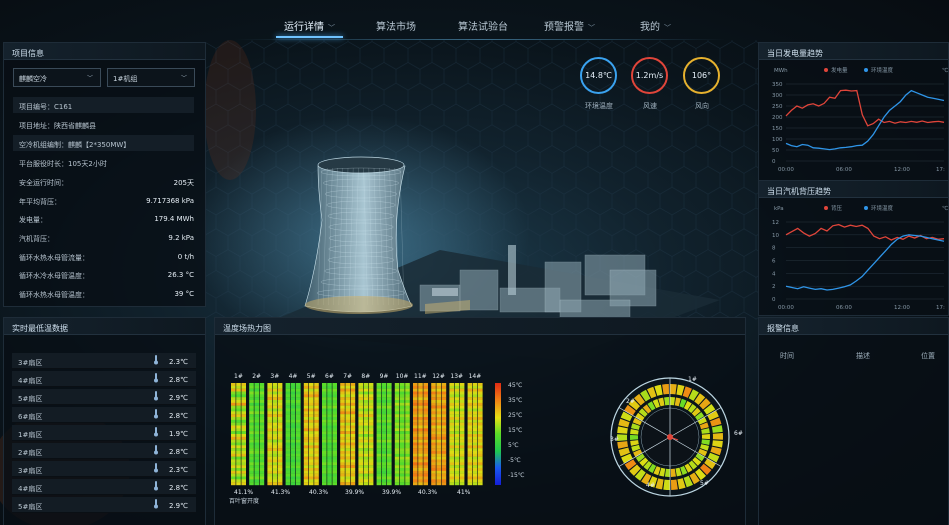  I want to click on heat-bar-label: 12#, so click(438, 376).